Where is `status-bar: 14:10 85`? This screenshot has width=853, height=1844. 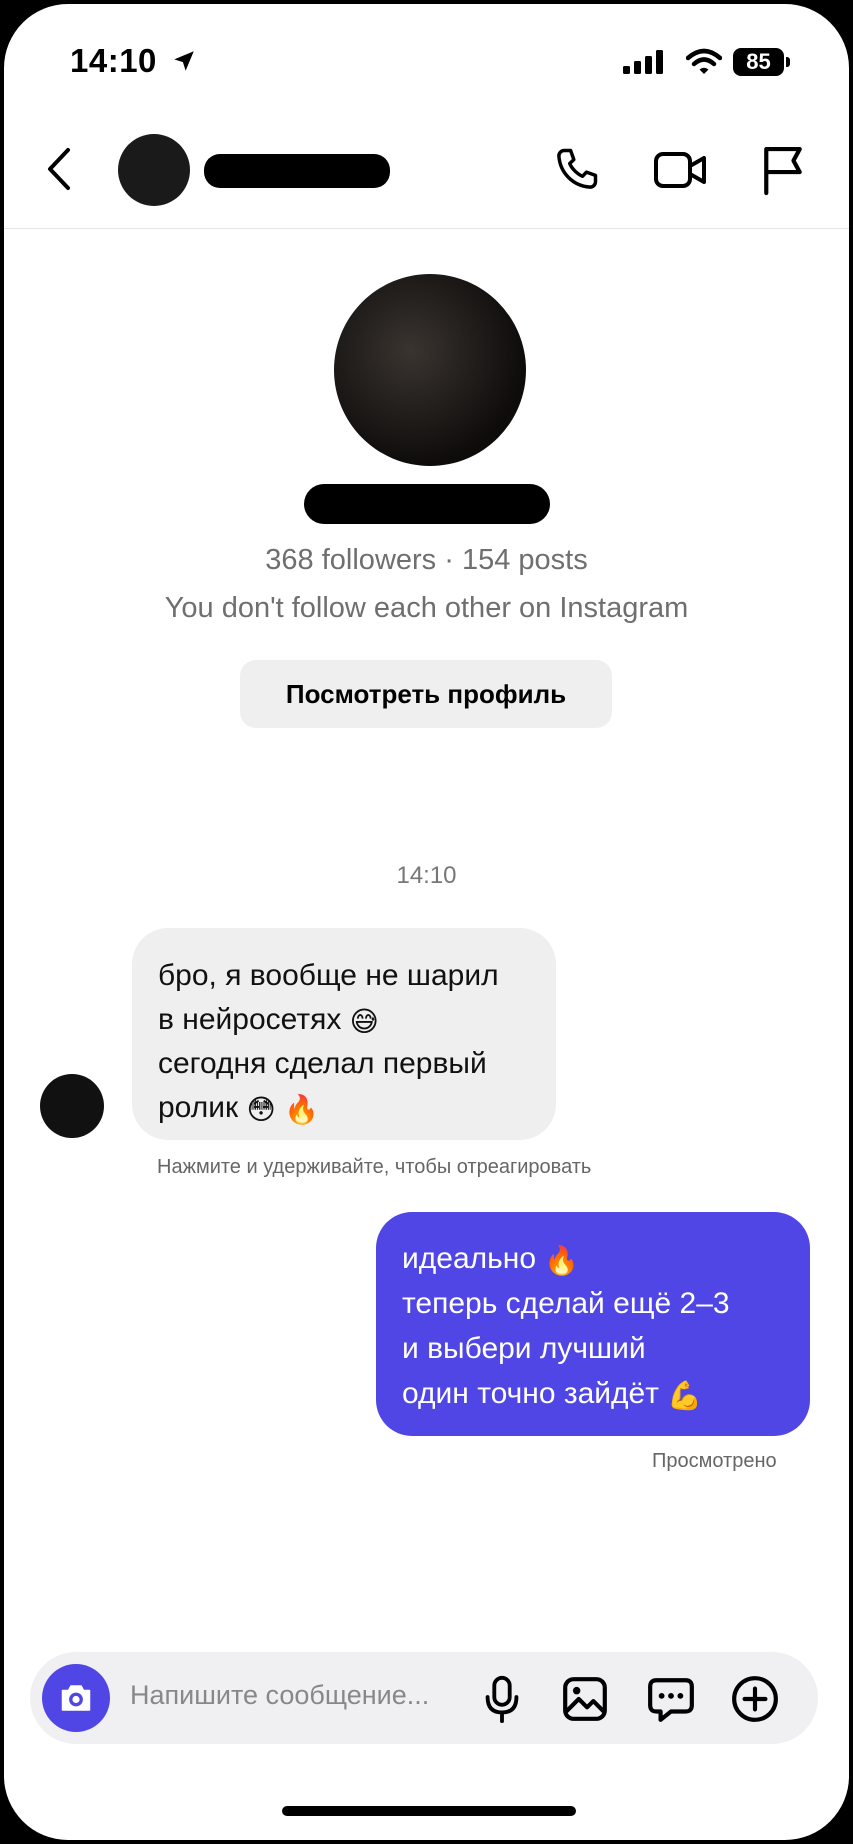
status-bar: 14:10 85 is located at coordinates (426, 59).